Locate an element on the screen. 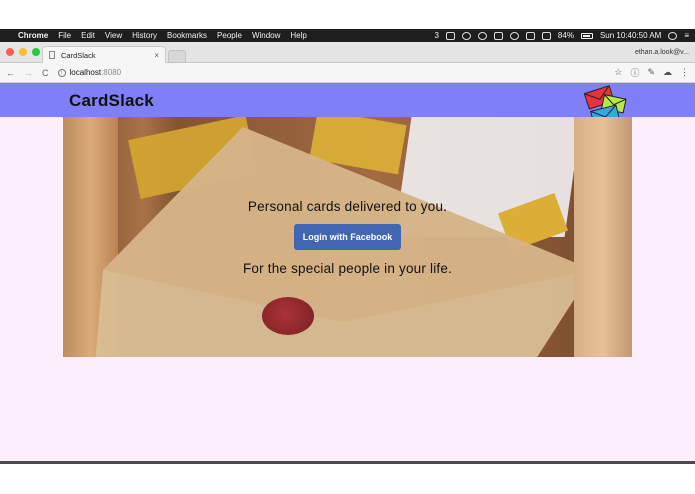 This screenshot has width=695, height=494. status-count: 3 is located at coordinates (436, 35).